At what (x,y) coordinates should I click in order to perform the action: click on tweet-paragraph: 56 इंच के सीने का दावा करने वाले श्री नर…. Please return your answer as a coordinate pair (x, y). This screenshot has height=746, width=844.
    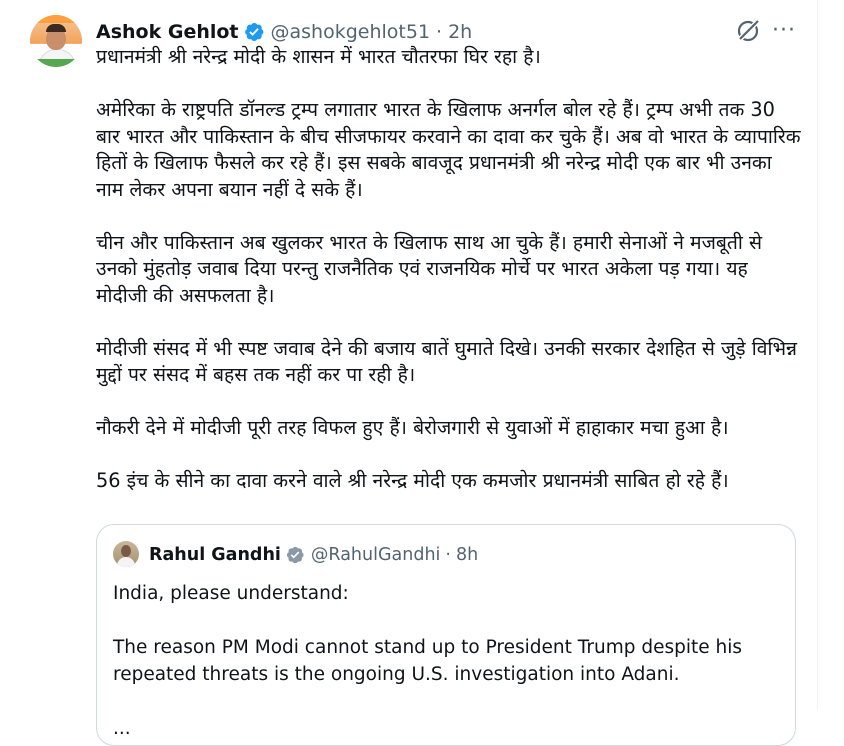
    Looking at the image, I should click on (412, 480).